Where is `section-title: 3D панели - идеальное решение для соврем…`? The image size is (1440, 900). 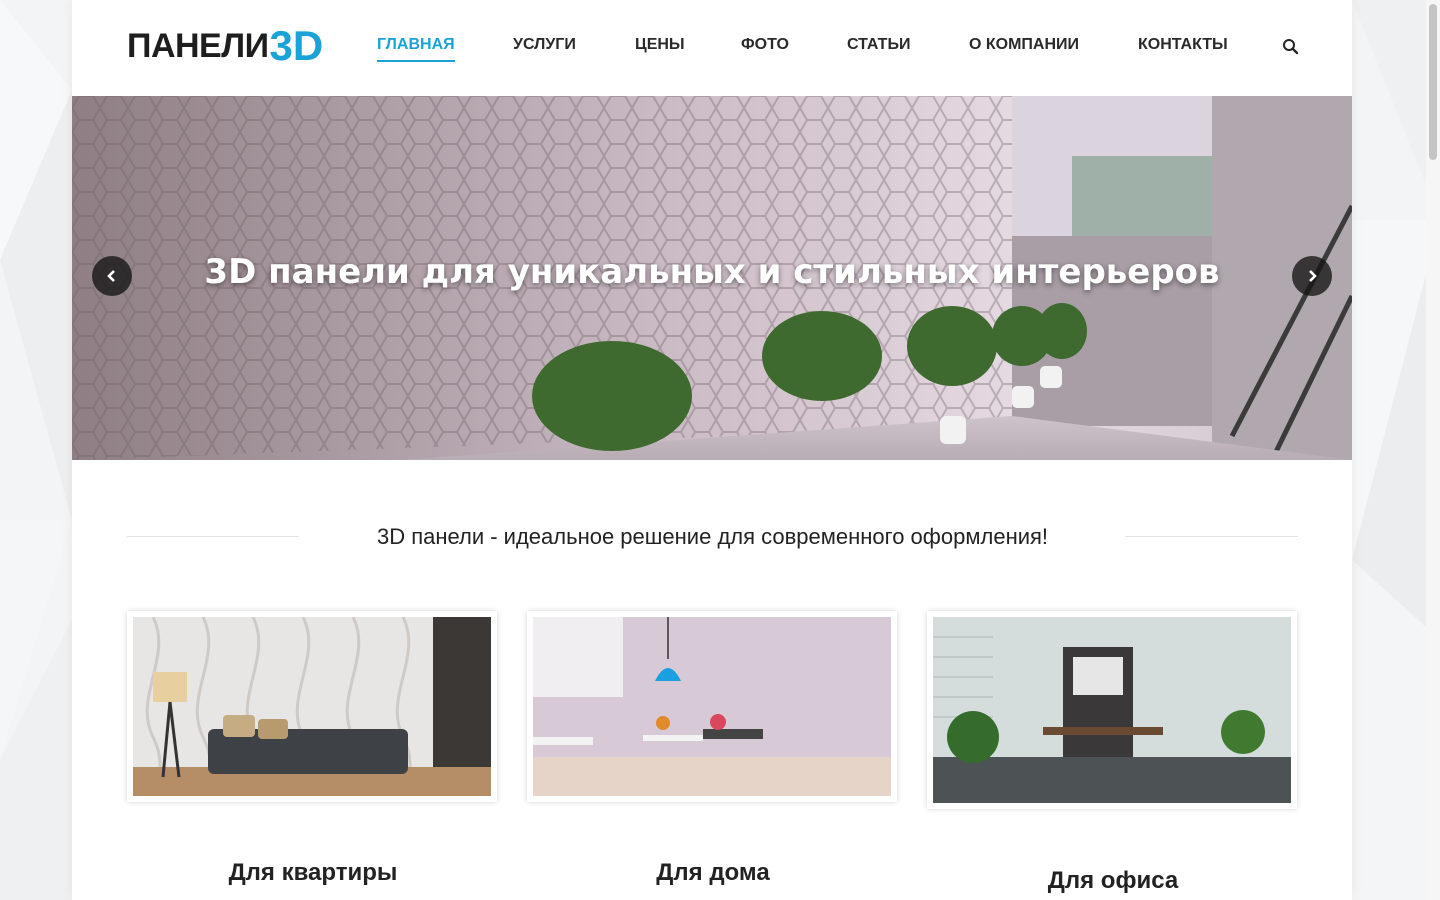
section-title: 3D панели - идеальное решение для соврем… is located at coordinates (712, 536).